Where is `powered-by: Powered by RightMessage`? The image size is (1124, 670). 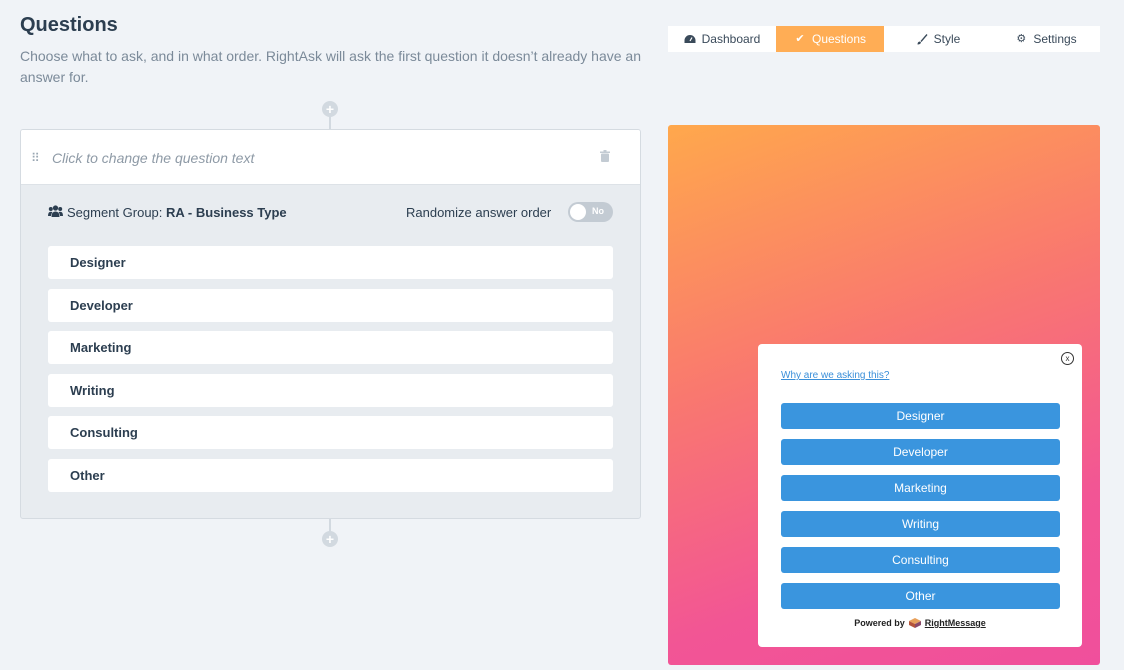
powered-by: Powered by RightMessage is located at coordinates (920, 623).